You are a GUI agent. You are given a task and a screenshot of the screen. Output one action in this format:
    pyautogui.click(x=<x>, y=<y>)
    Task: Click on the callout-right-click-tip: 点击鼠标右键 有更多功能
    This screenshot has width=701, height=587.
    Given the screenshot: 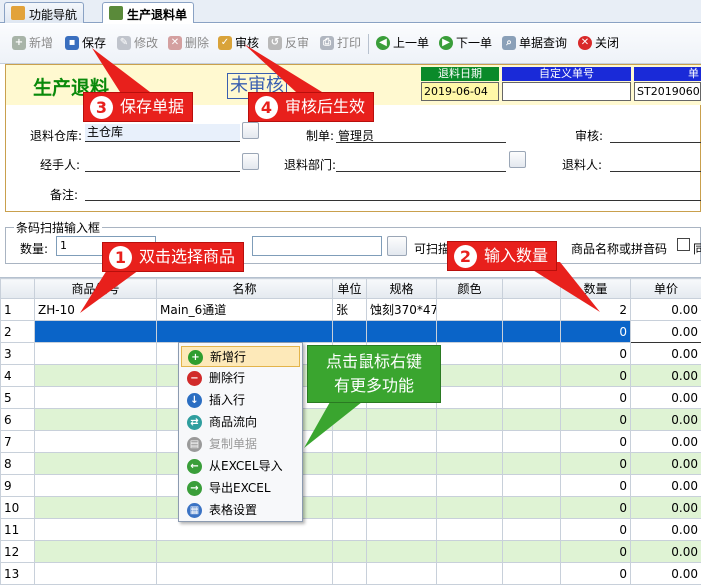 What is the action you would take?
    pyautogui.click(x=374, y=374)
    